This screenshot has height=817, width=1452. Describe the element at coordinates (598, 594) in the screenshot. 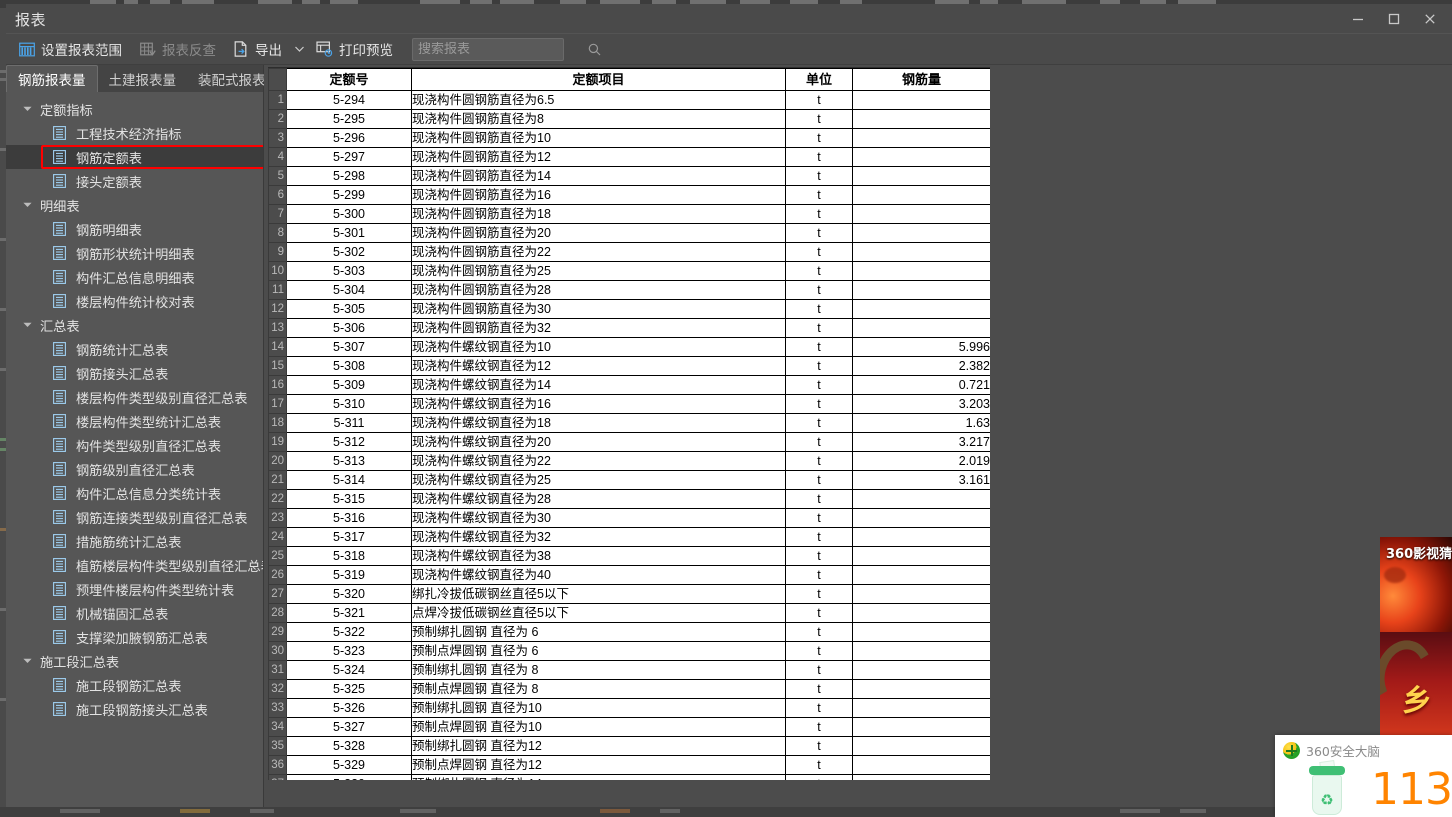

I see `cell-item: 绑扎冷拔低碳钢丝直径5以下` at that location.